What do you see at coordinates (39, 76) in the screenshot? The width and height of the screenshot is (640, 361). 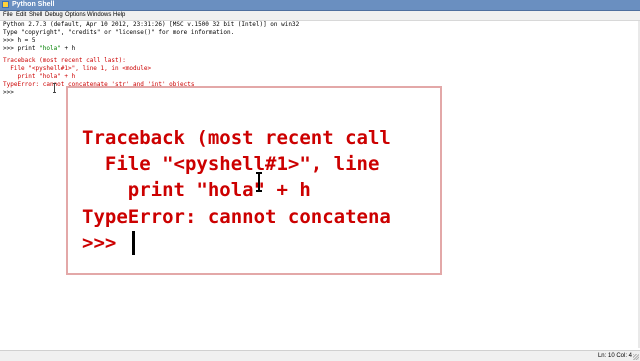 I see `traceback-line: print "hola" + h` at bounding box center [39, 76].